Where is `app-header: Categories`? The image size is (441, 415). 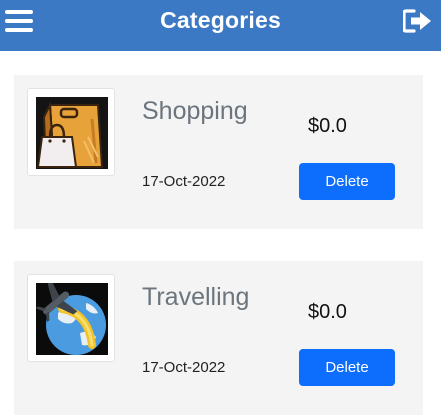 app-header: Categories is located at coordinates (220, 25).